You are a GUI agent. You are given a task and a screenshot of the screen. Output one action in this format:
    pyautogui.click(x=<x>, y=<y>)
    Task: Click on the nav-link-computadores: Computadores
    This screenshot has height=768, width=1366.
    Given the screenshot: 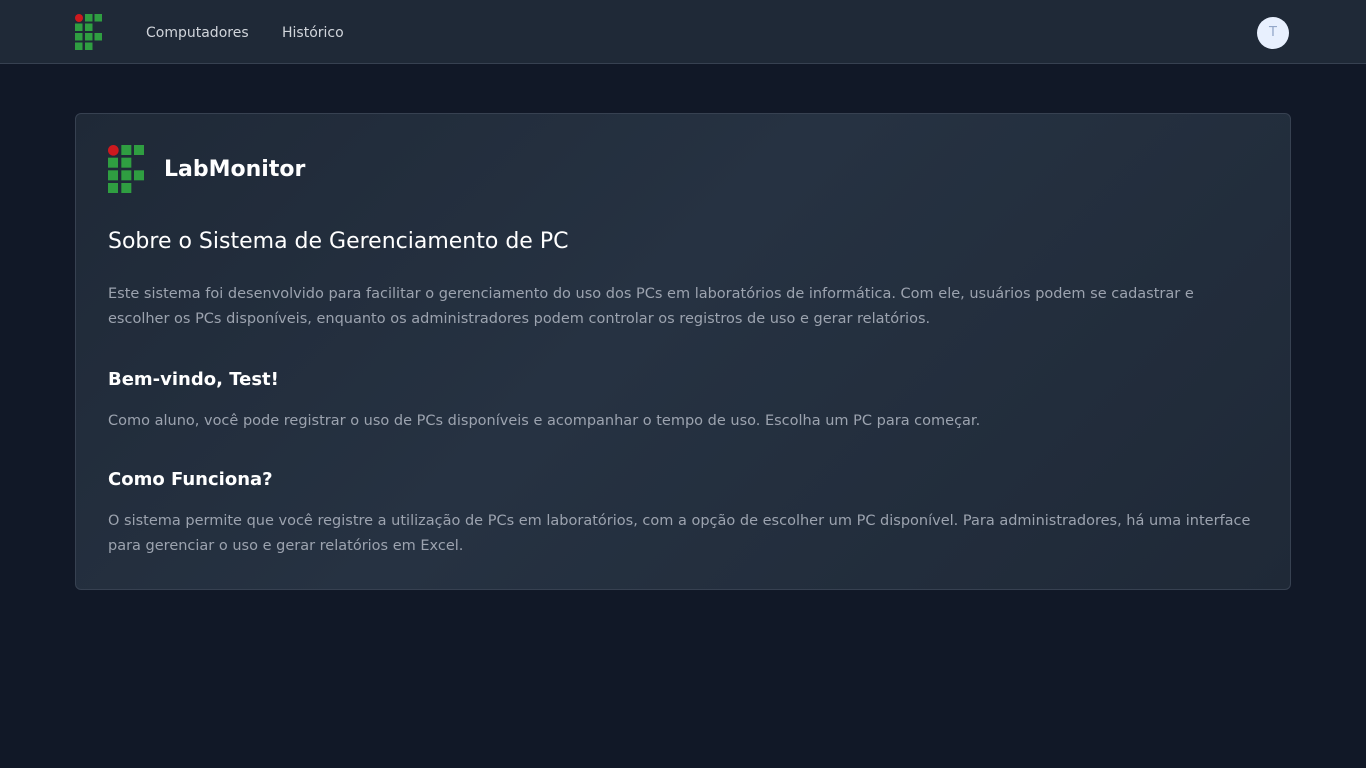 What is the action you would take?
    pyautogui.click(x=197, y=33)
    